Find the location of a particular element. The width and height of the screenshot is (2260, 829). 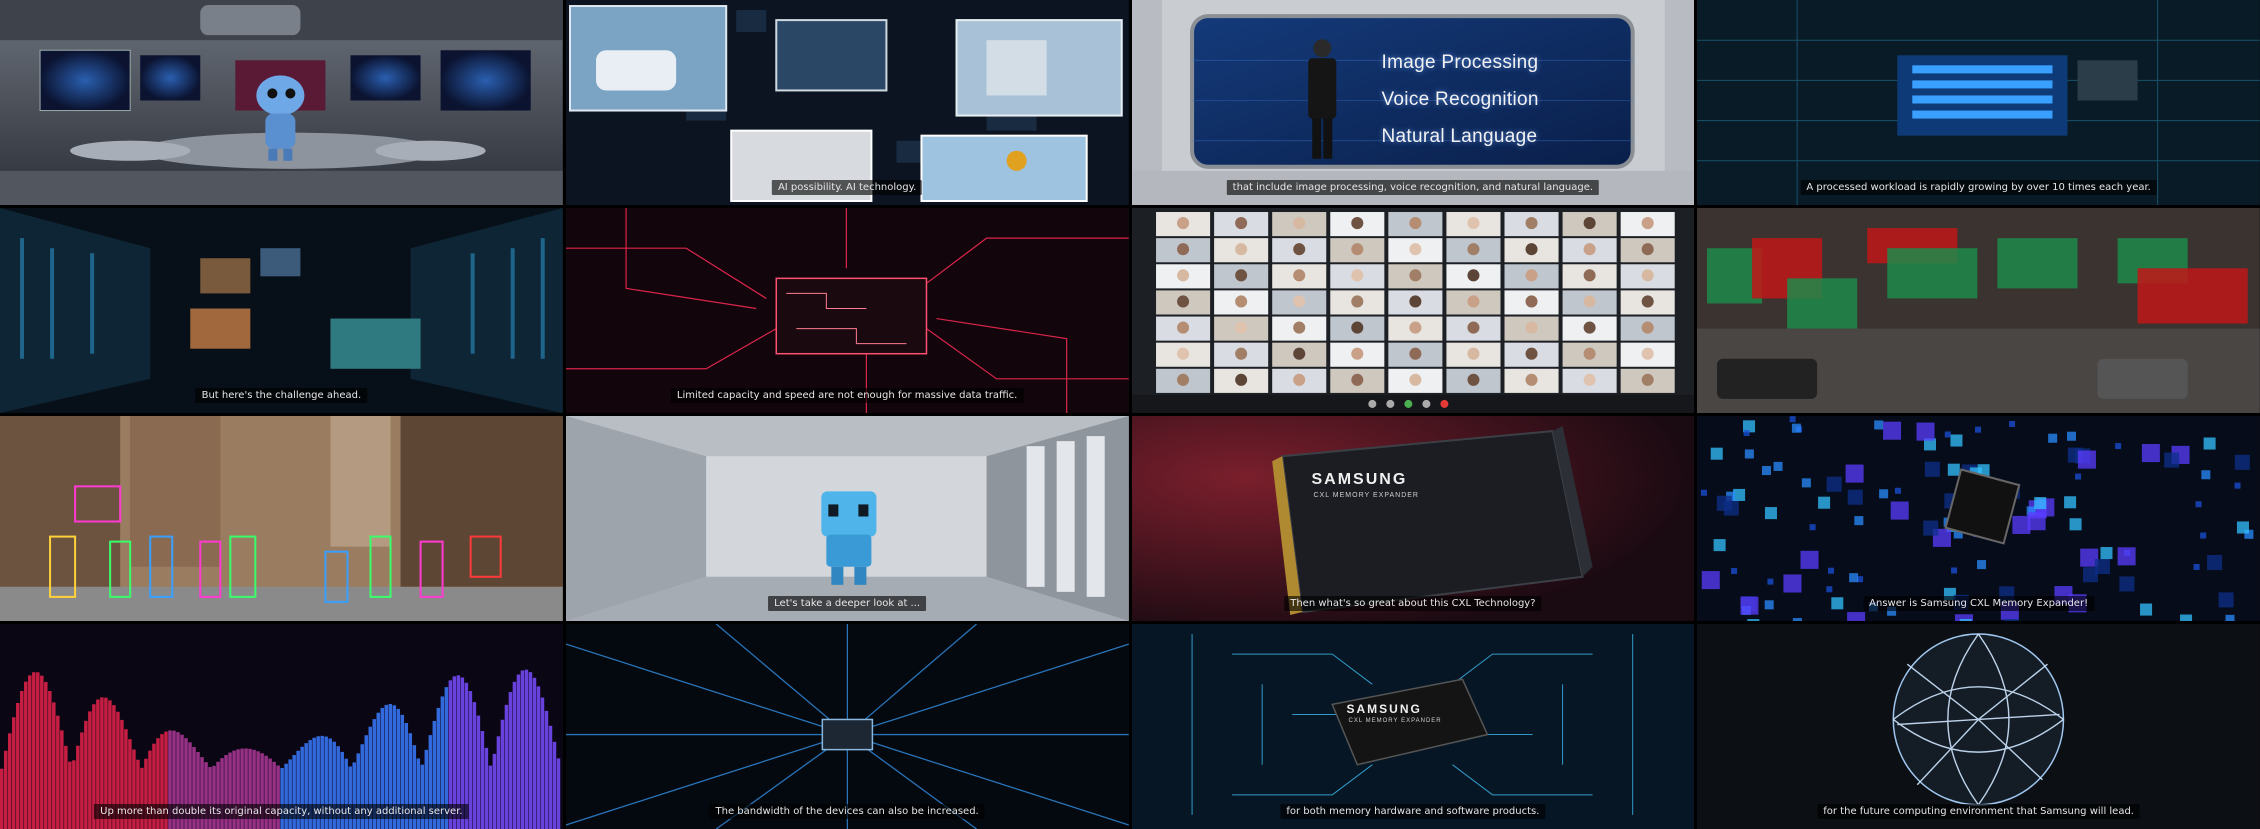

frame-12-blue-cubes: Answer is Samsung CXL Memory Expander! is located at coordinates (1978, 518).